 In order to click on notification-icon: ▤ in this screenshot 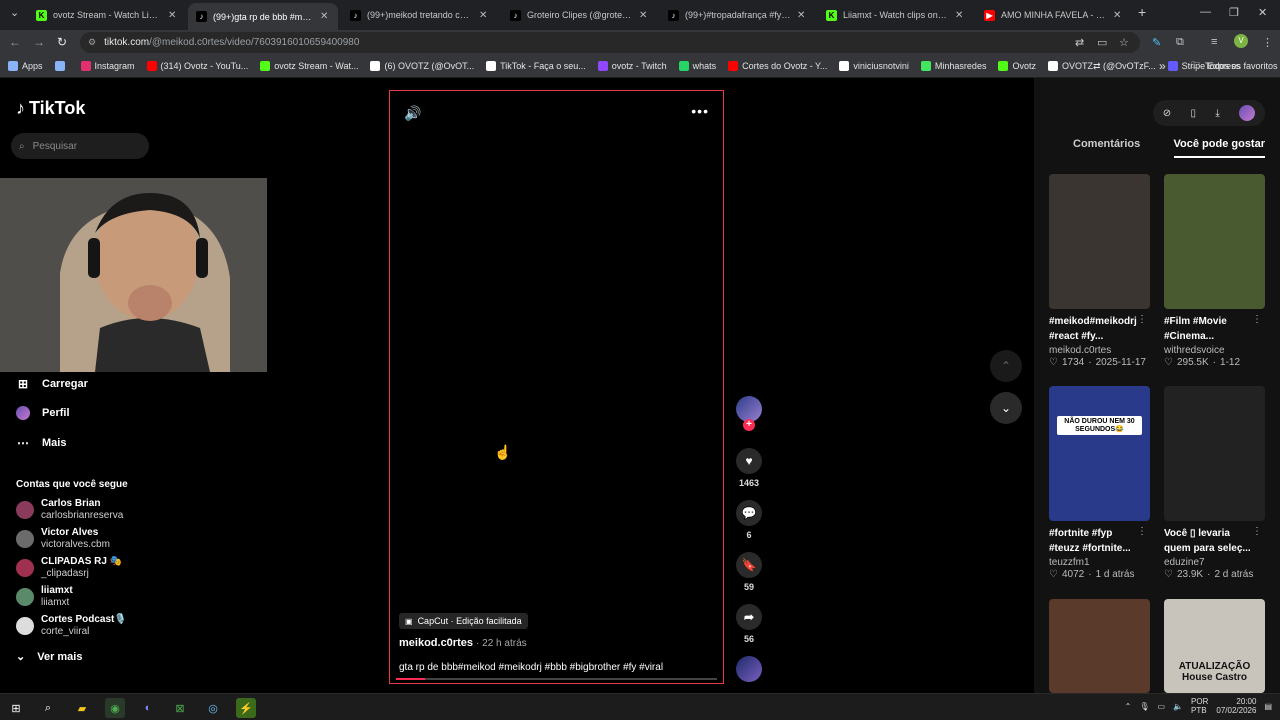, I will do `click(1268, 706)`.